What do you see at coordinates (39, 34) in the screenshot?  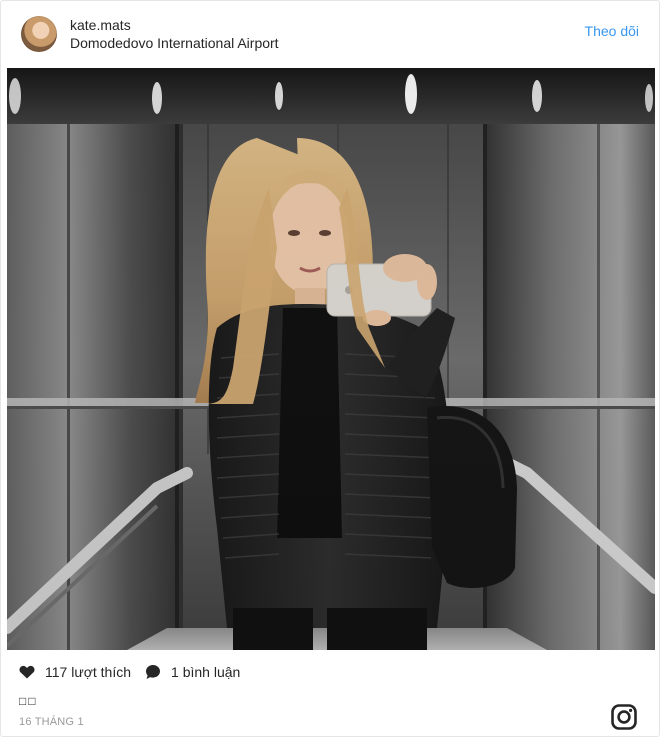 I see `avatar` at bounding box center [39, 34].